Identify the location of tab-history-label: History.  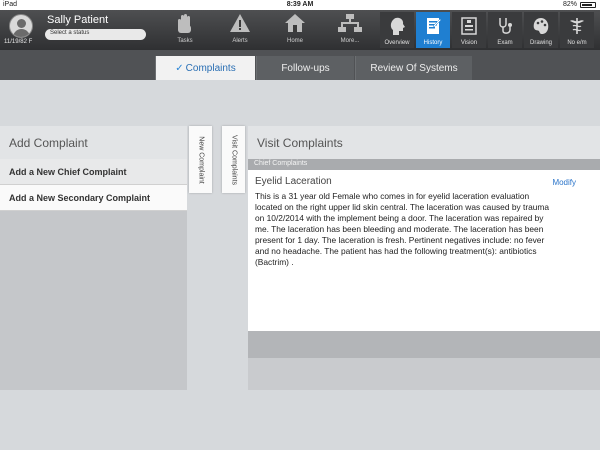
(433, 43).